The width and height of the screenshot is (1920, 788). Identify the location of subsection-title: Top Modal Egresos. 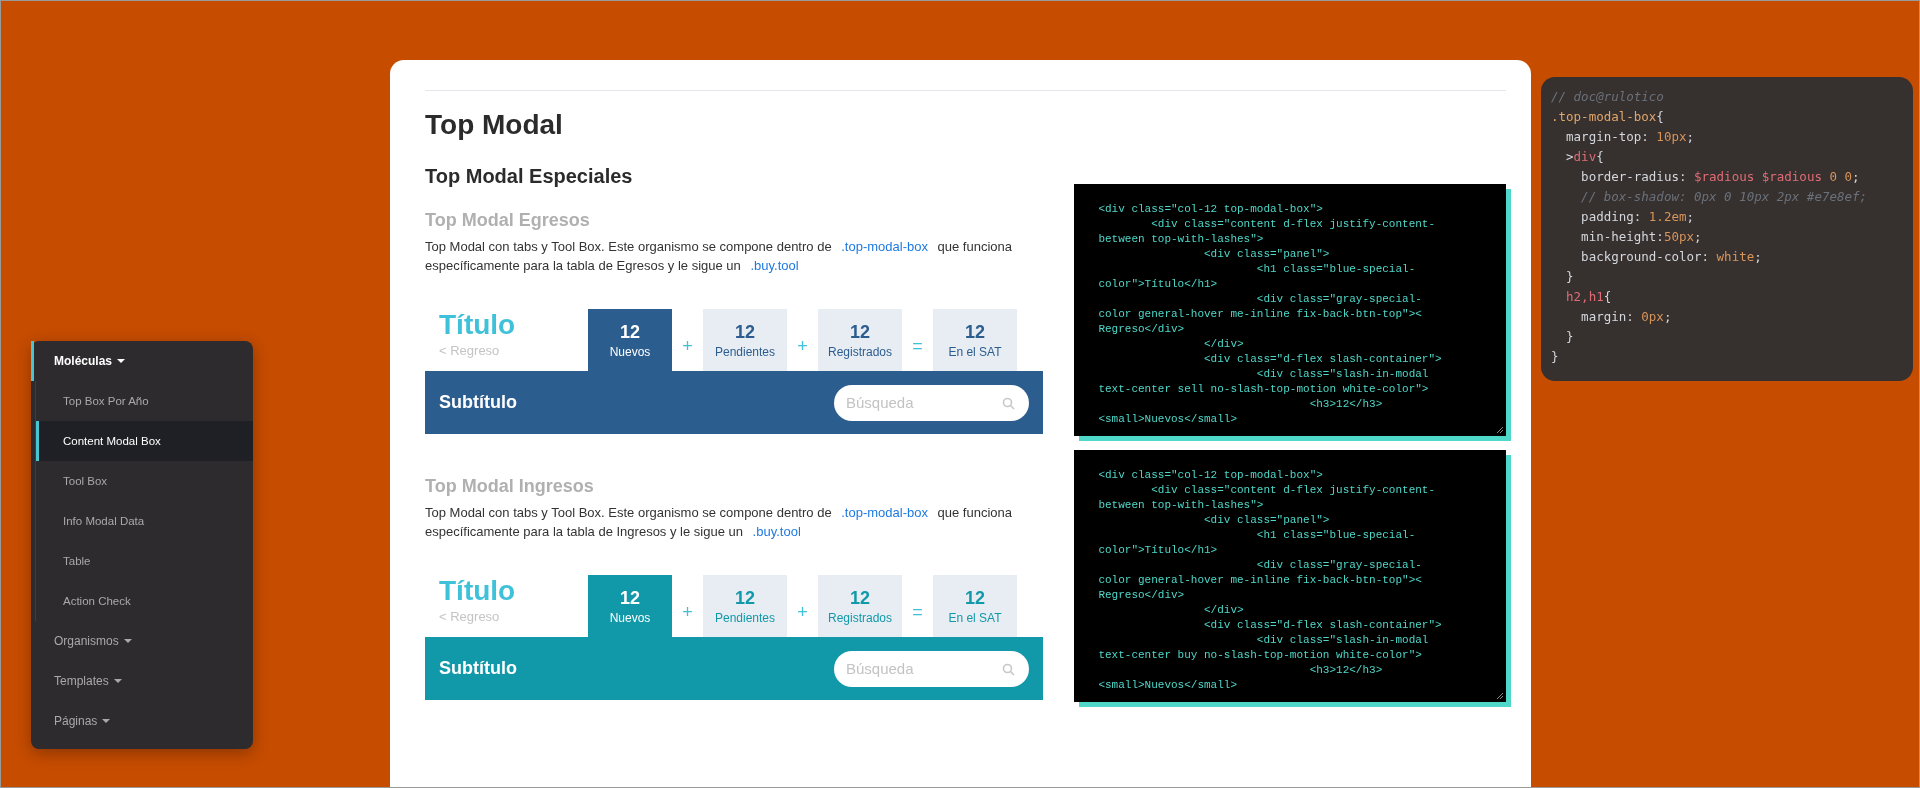
(508, 220).